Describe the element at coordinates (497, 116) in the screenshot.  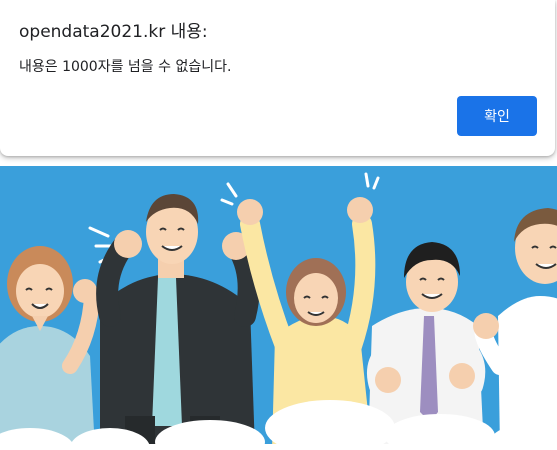
I see `ok-button: 확인` at that location.